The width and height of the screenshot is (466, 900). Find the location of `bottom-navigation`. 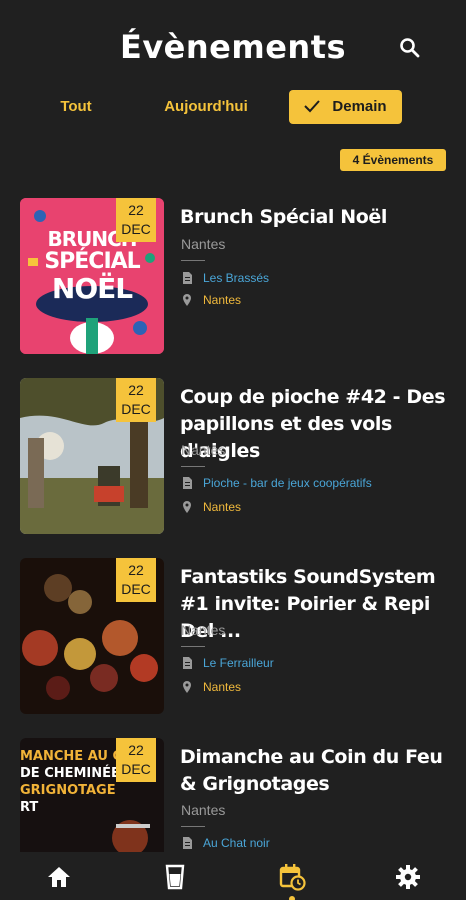

bottom-navigation is located at coordinates (233, 876).